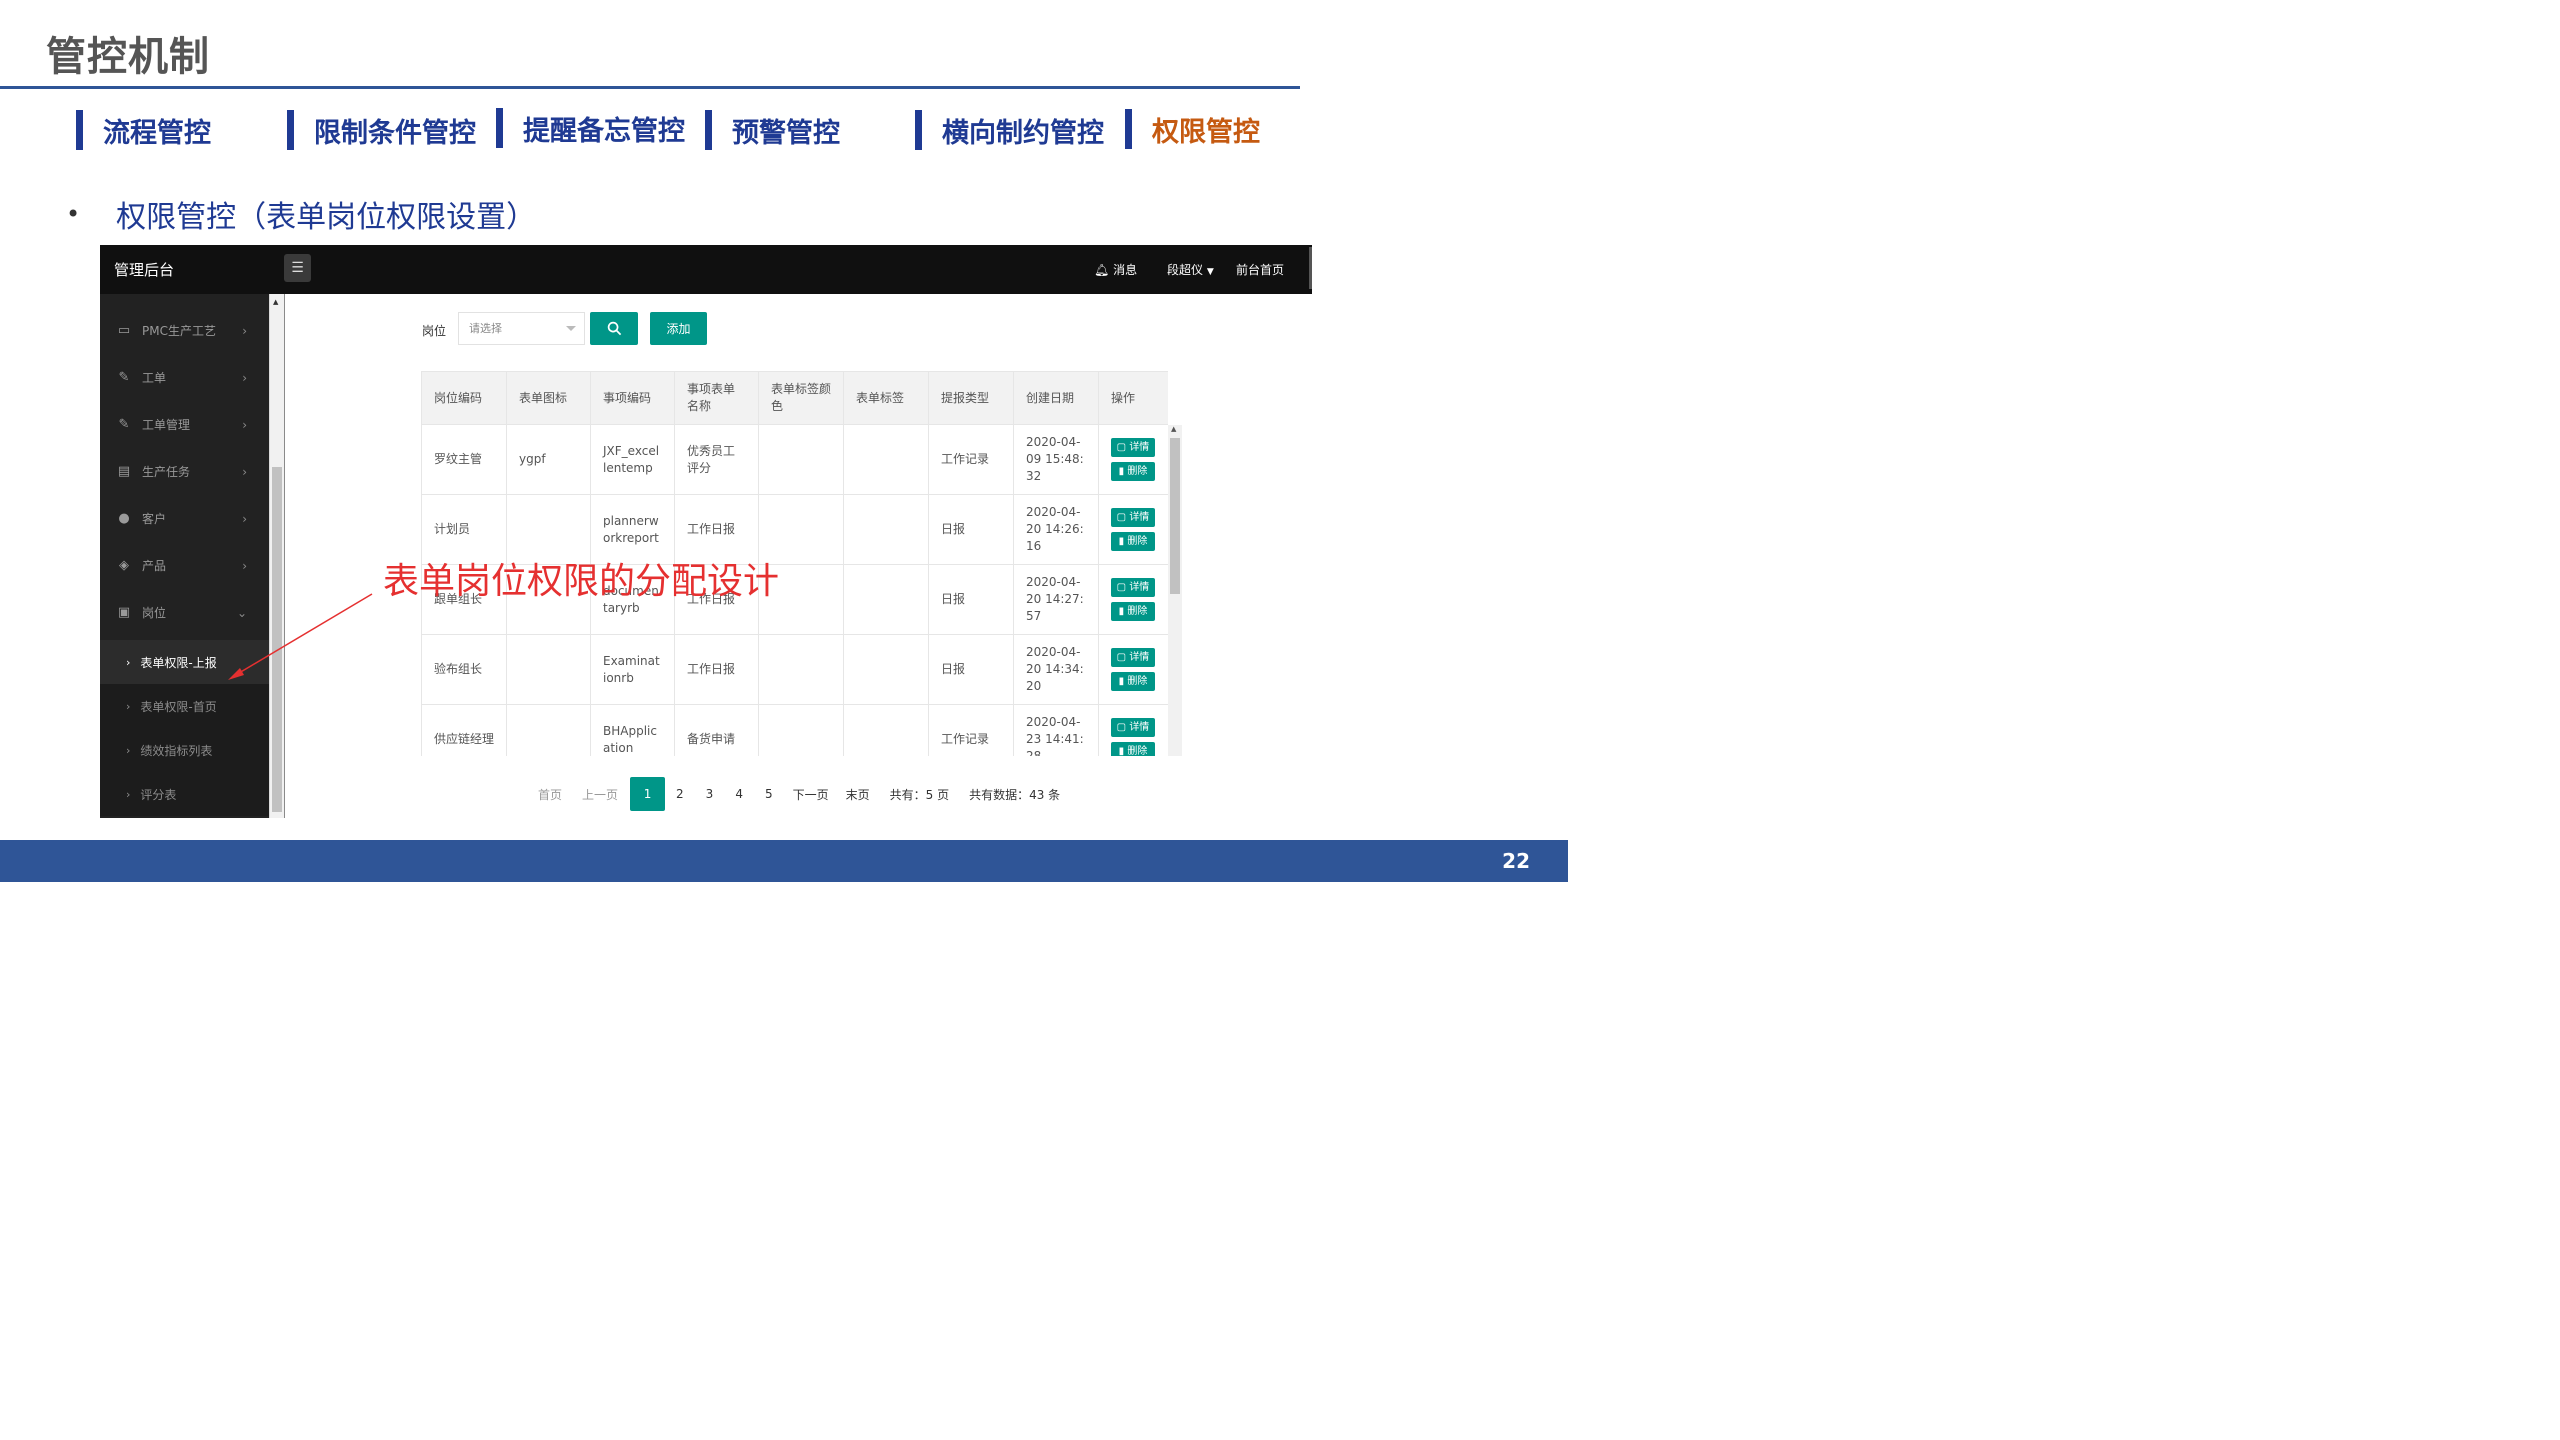 Image resolution: width=2560 pixels, height=1440 pixels. Describe the element at coordinates (1190, 269) in the screenshot. I see `user-menu: 段超仪 ▼` at that location.